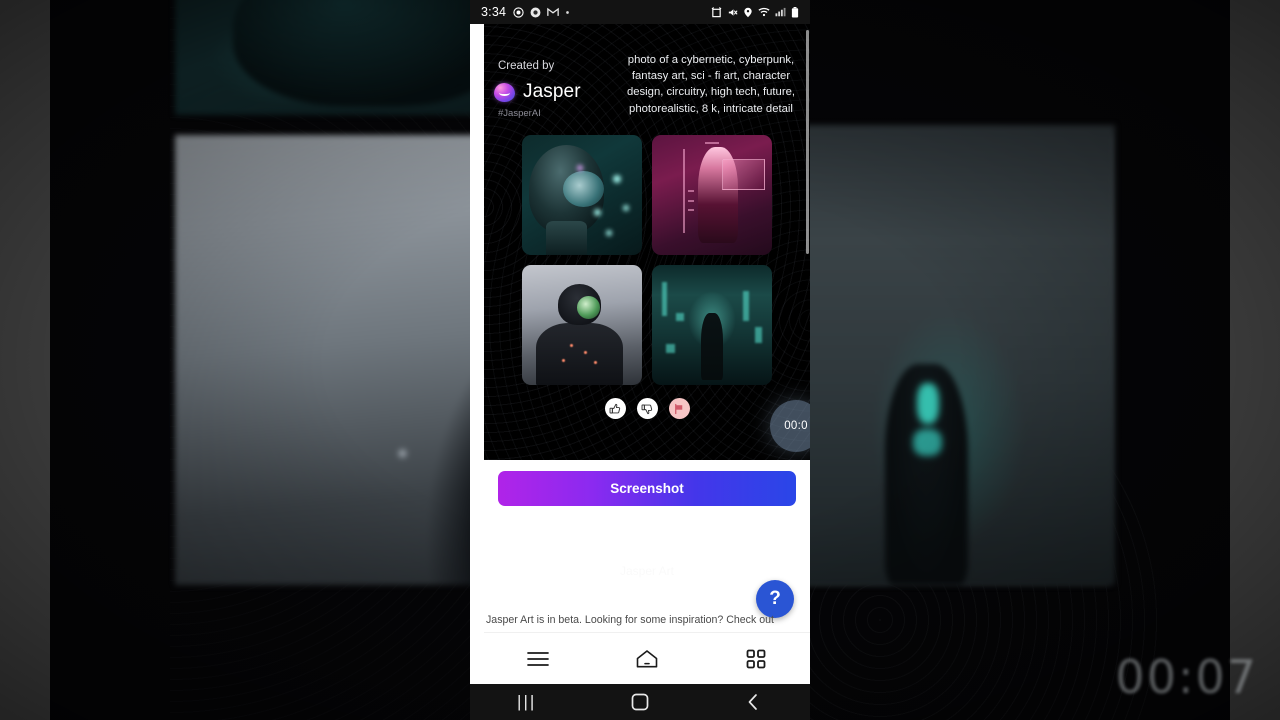  I want to click on back-icon, so click(753, 702).